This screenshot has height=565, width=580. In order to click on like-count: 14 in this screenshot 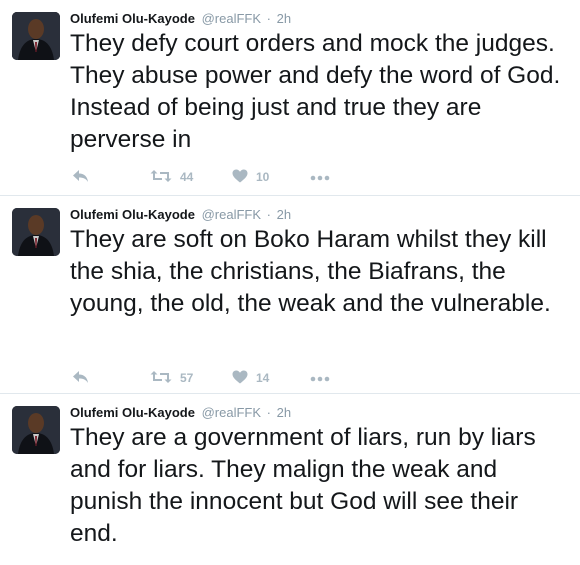, I will do `click(263, 378)`.